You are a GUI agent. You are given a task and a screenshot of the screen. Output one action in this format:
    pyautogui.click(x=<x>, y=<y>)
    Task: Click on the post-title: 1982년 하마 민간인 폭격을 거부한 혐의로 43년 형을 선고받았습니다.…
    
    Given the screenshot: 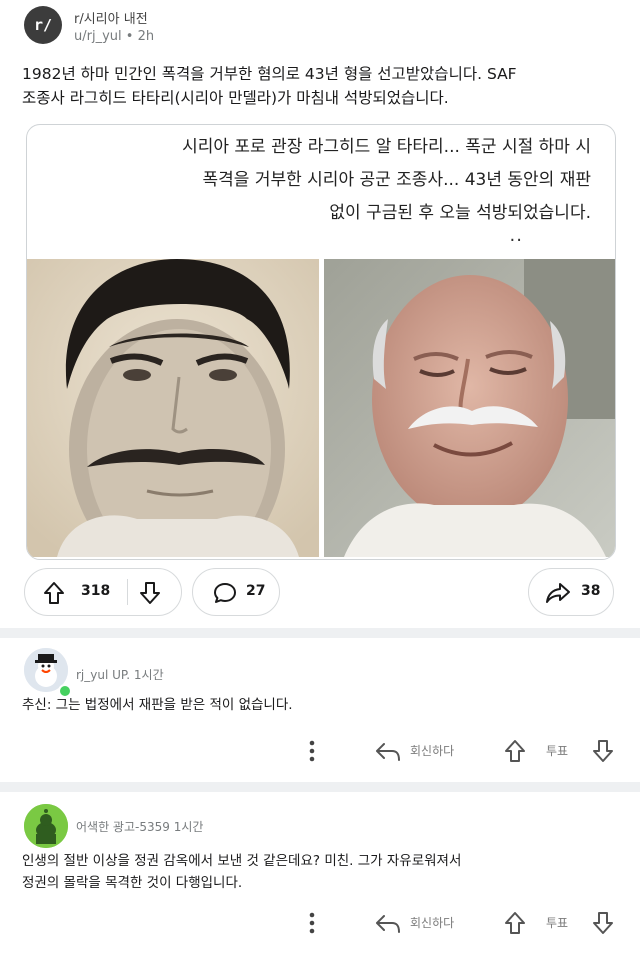 What is the action you would take?
    pyautogui.click(x=322, y=86)
    